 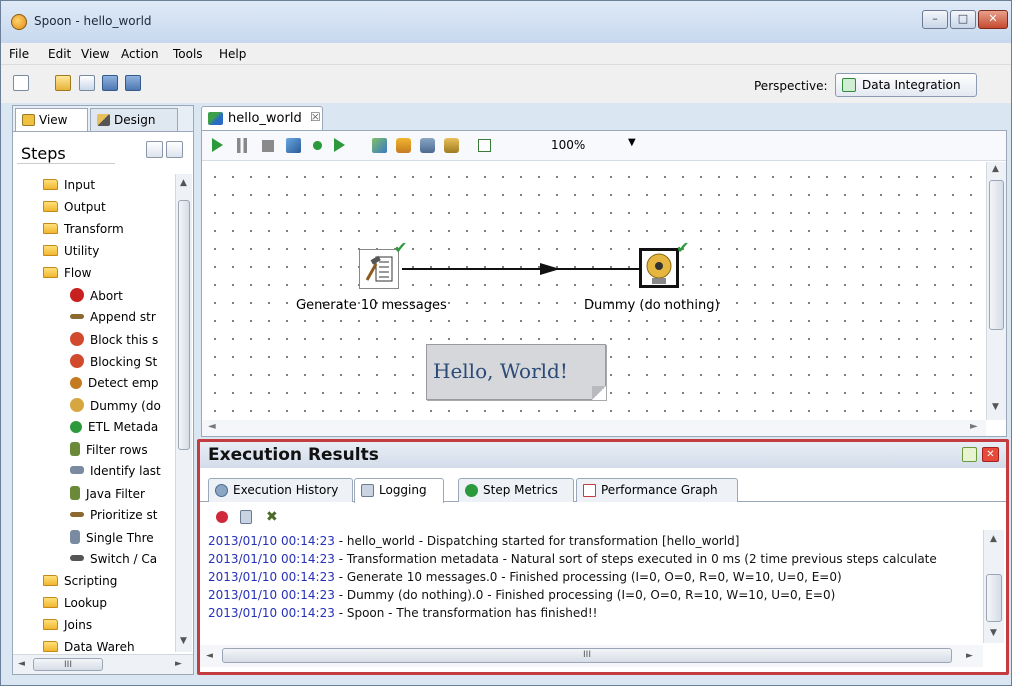 What do you see at coordinates (133, 83) in the screenshot?
I see `save-as-icon` at bounding box center [133, 83].